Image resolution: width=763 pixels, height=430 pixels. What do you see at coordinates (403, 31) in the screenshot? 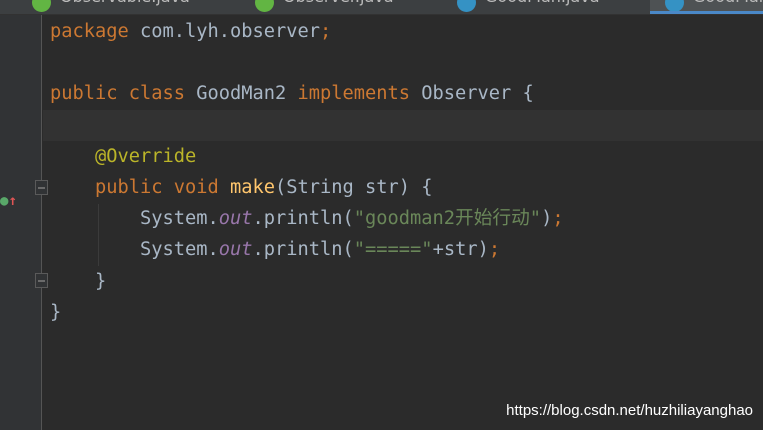
I see `code-line: package com.lyh.observer;` at bounding box center [403, 31].